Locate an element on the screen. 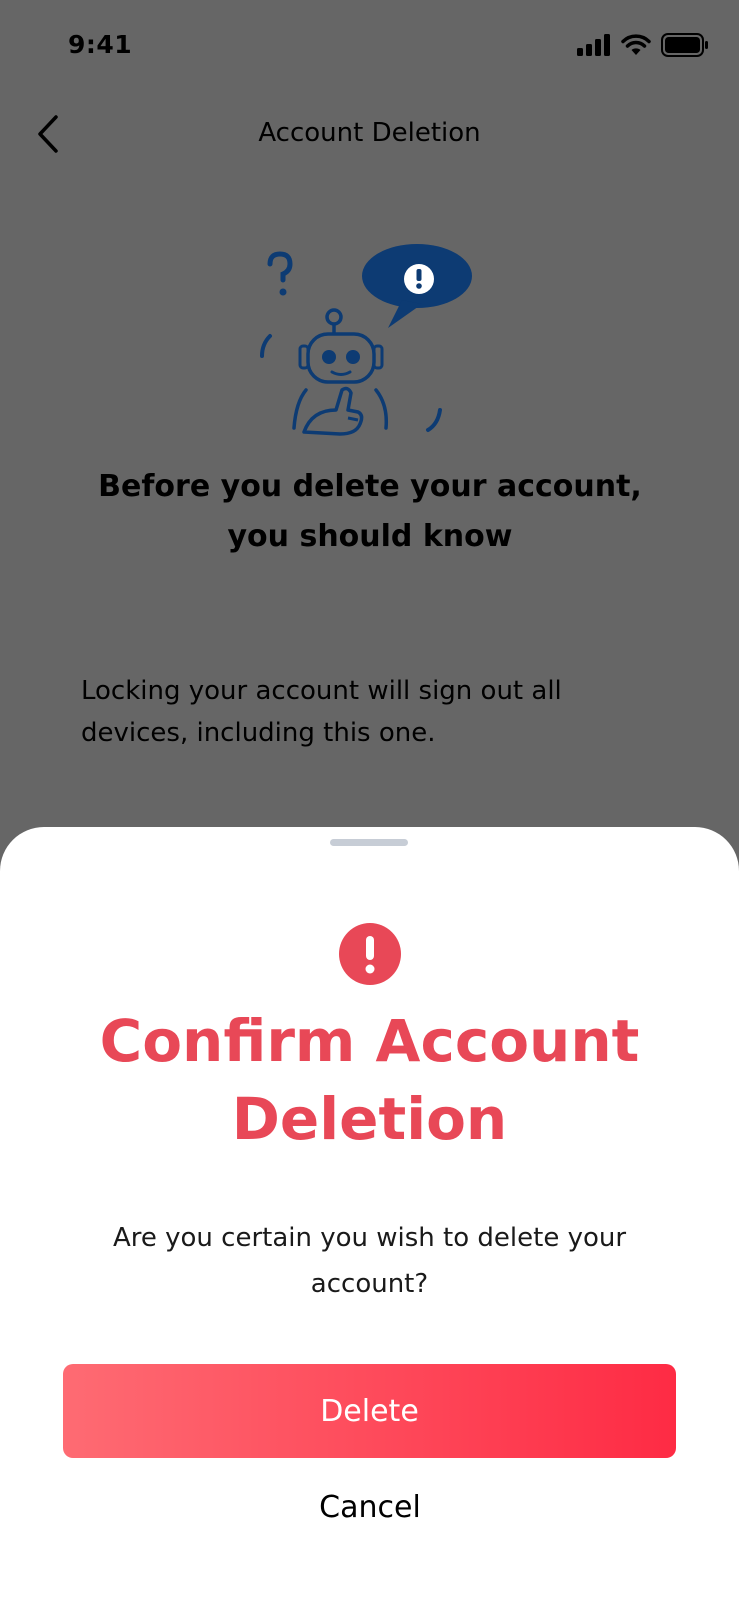 This screenshot has height=1600, width=739. sheet-grabber is located at coordinates (369, 842).